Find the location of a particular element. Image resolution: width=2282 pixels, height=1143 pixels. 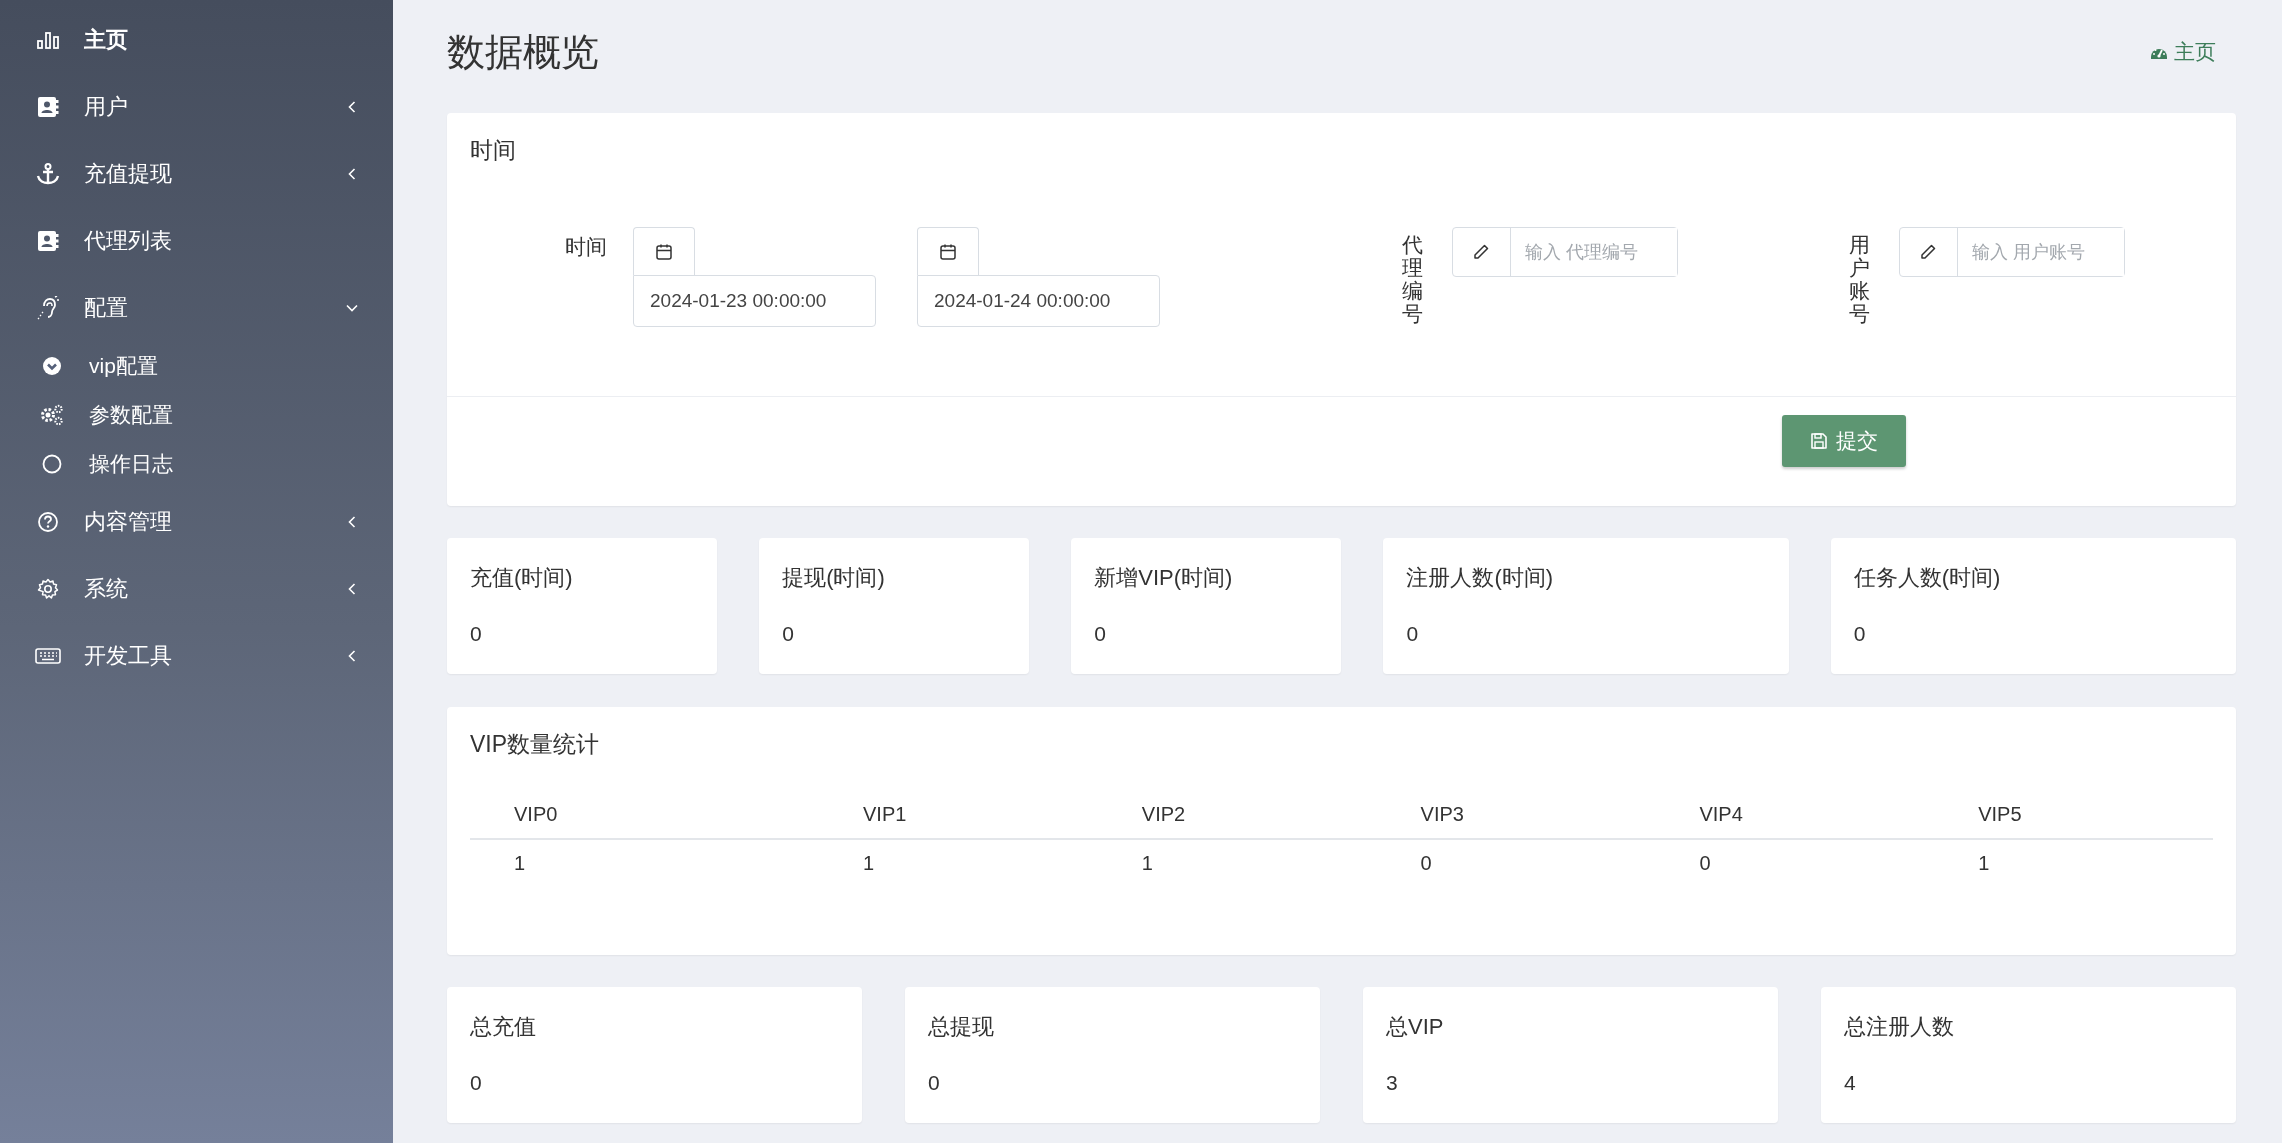

nav-item: 用户 is located at coordinates (196, 106).